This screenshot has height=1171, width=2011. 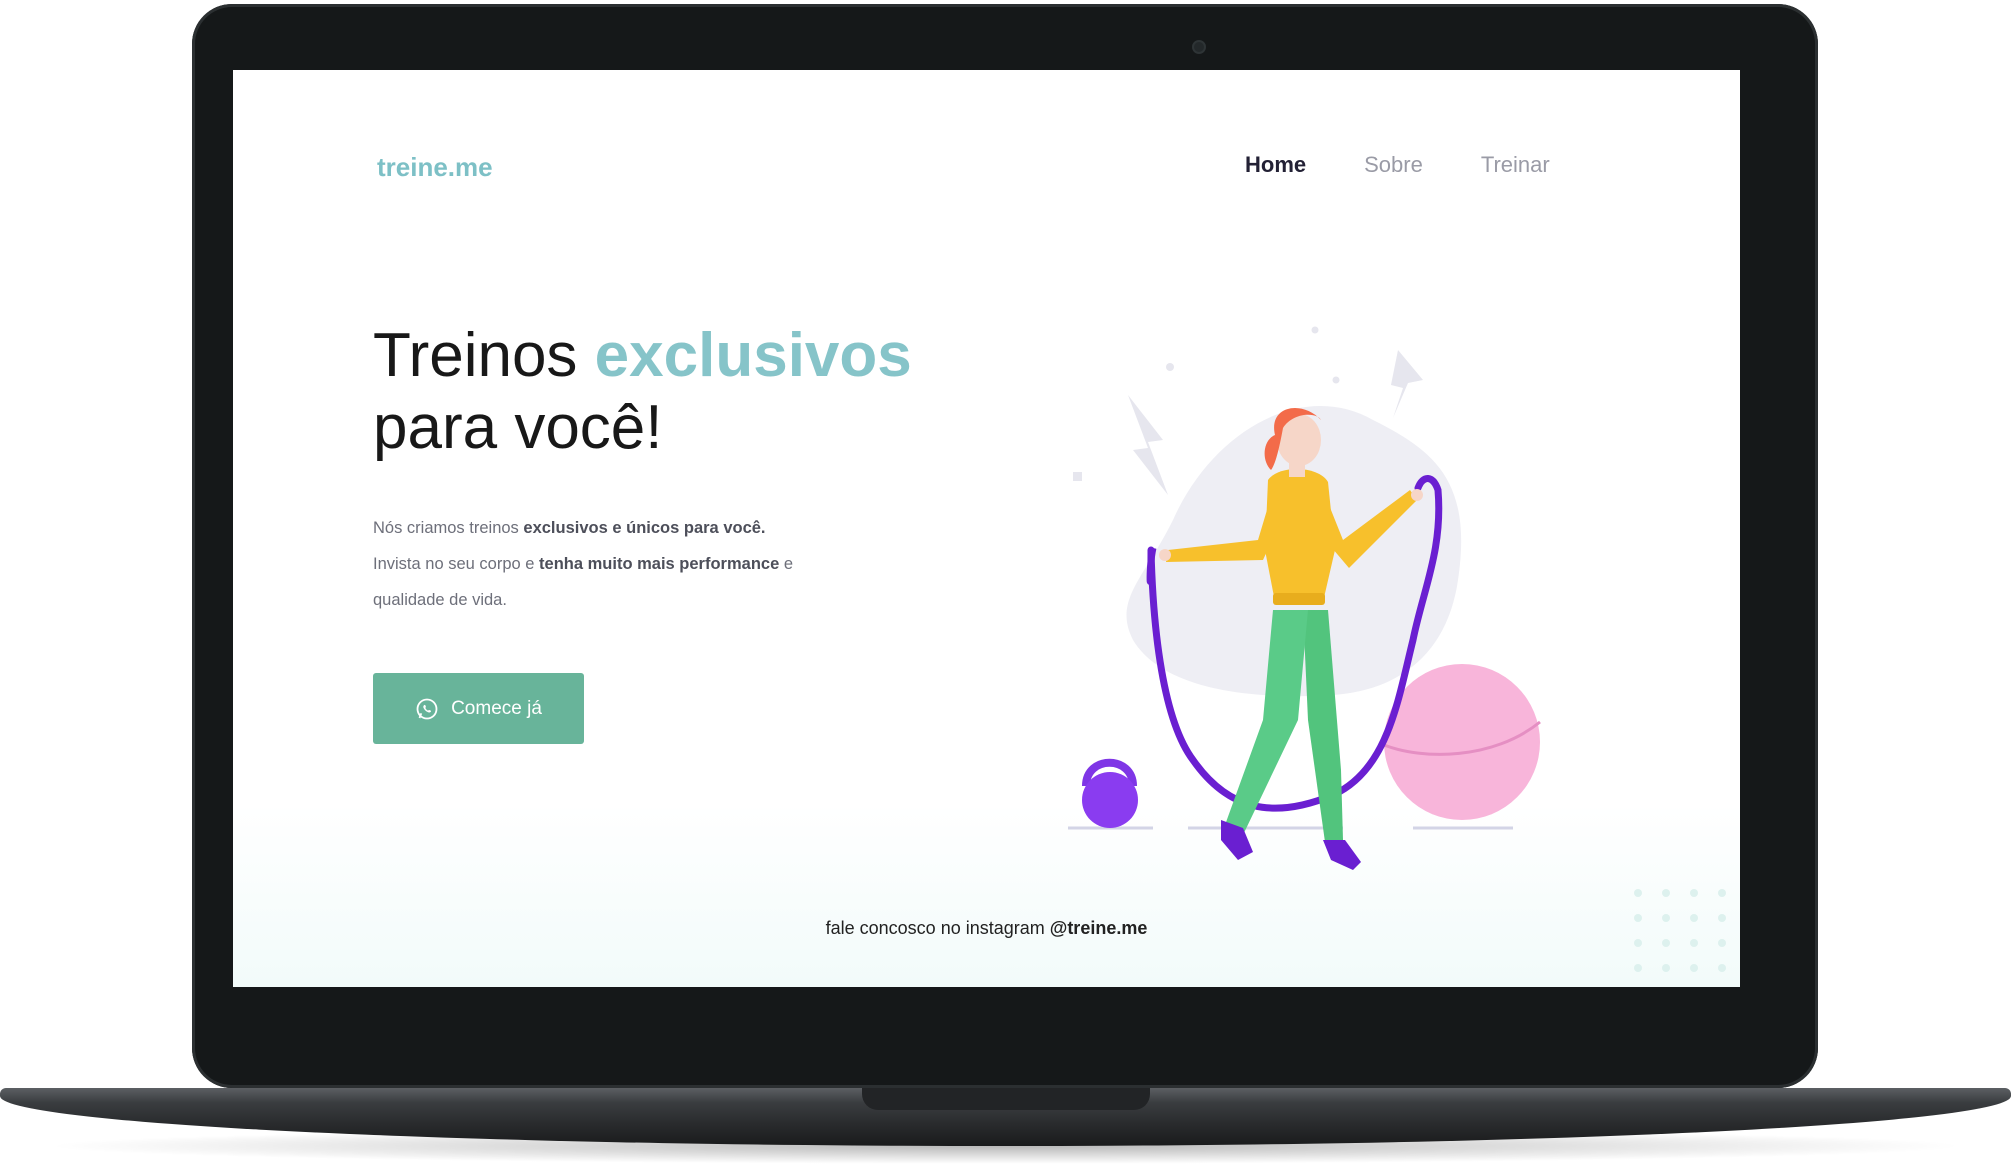 What do you see at coordinates (1275, 165) in the screenshot?
I see `nav-home: Home` at bounding box center [1275, 165].